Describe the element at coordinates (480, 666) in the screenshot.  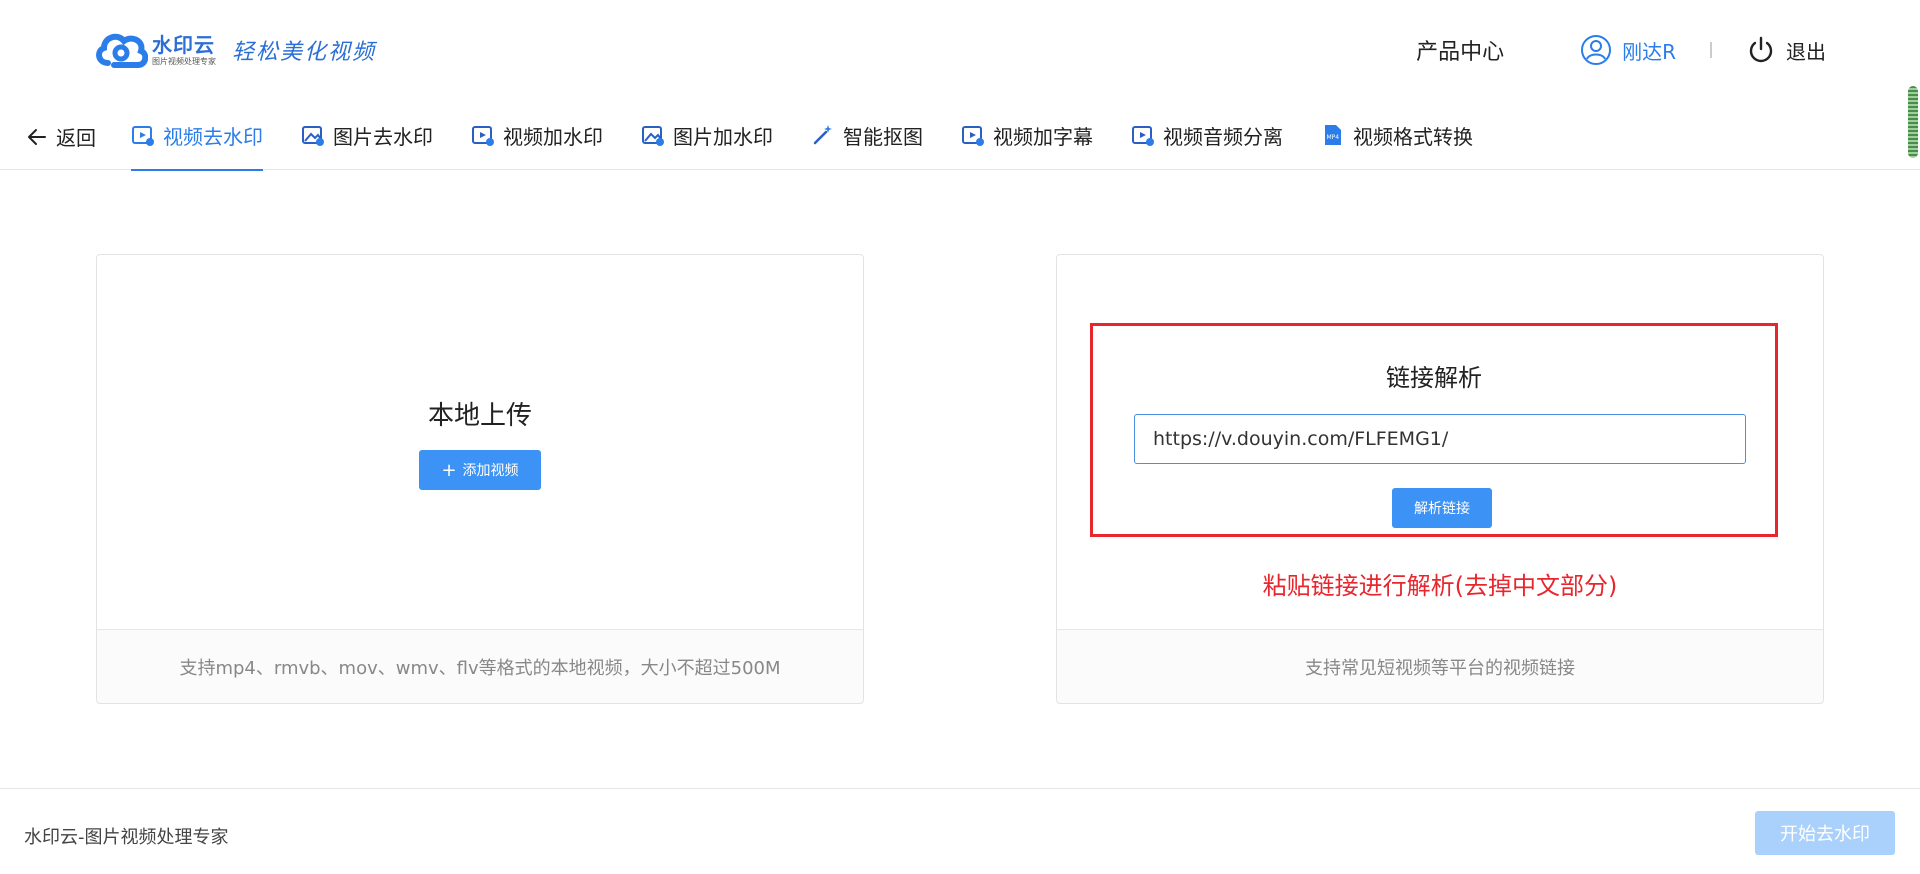
I see `local-upload-footer: 支持mp4、rmvb、mov、wmv、flv等格式的本地视频，大小不超过500M` at that location.